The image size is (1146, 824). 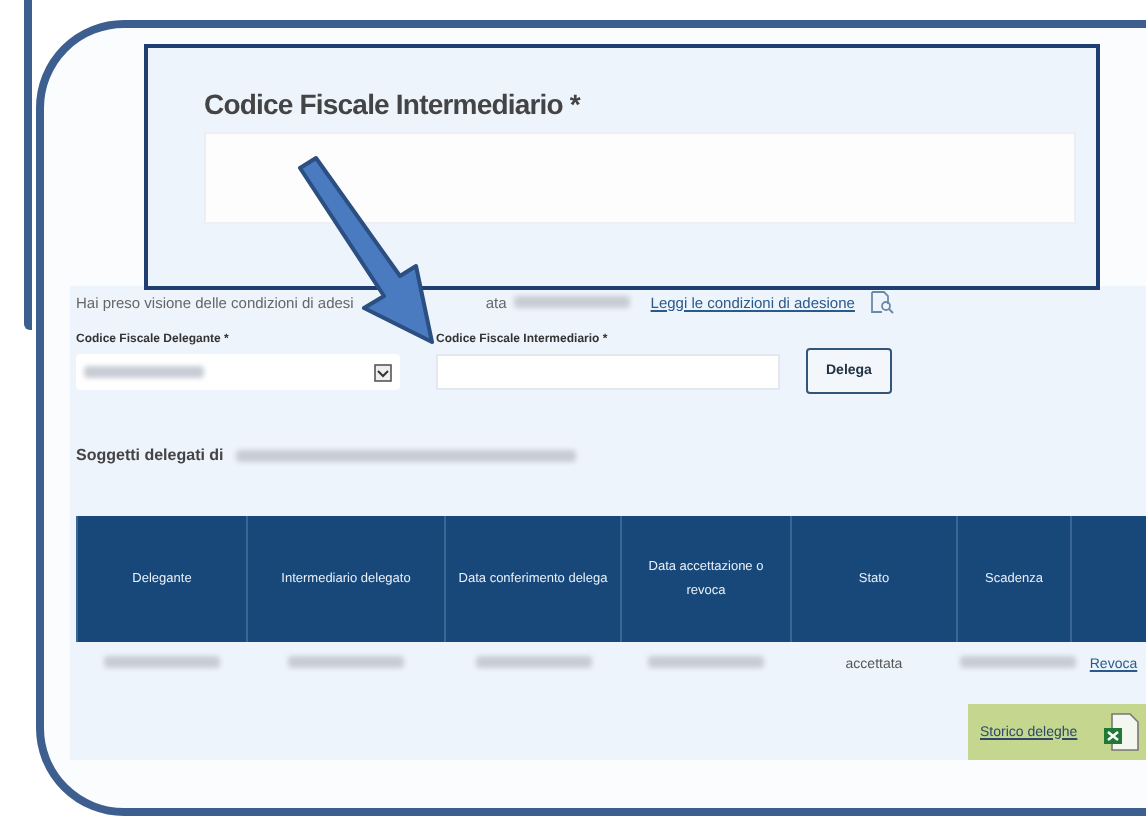 What do you see at coordinates (238, 372) in the screenshot?
I see `delegante-select` at bounding box center [238, 372].